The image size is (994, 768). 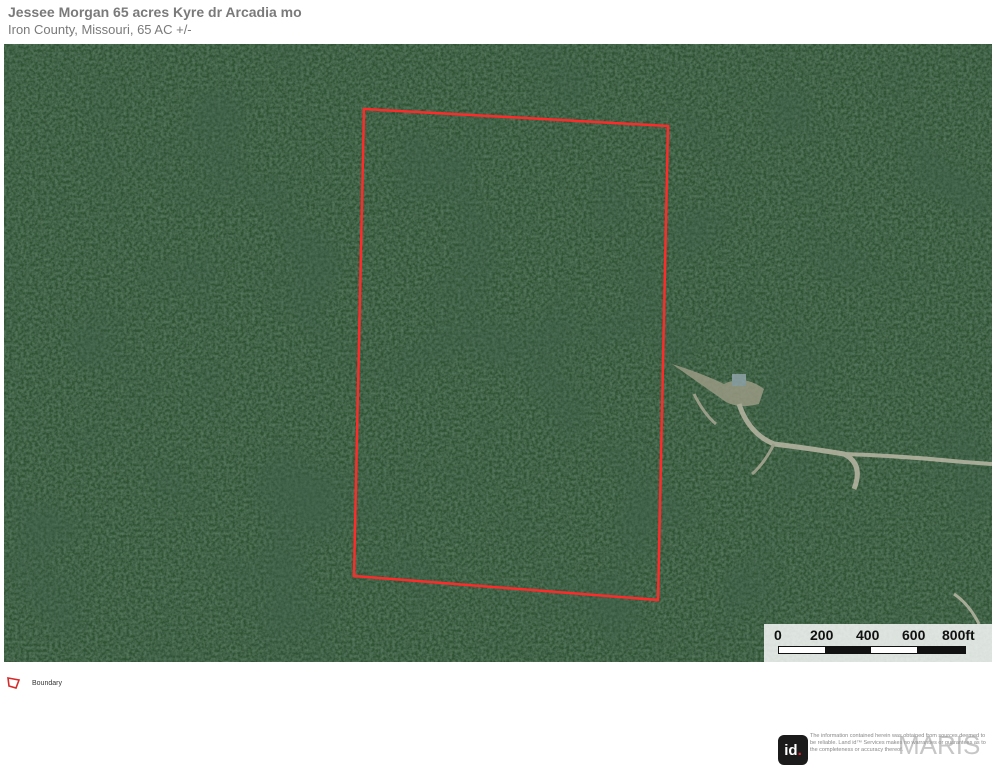 I want to click on scale-label-800ft: 800ft, so click(x=958, y=635).